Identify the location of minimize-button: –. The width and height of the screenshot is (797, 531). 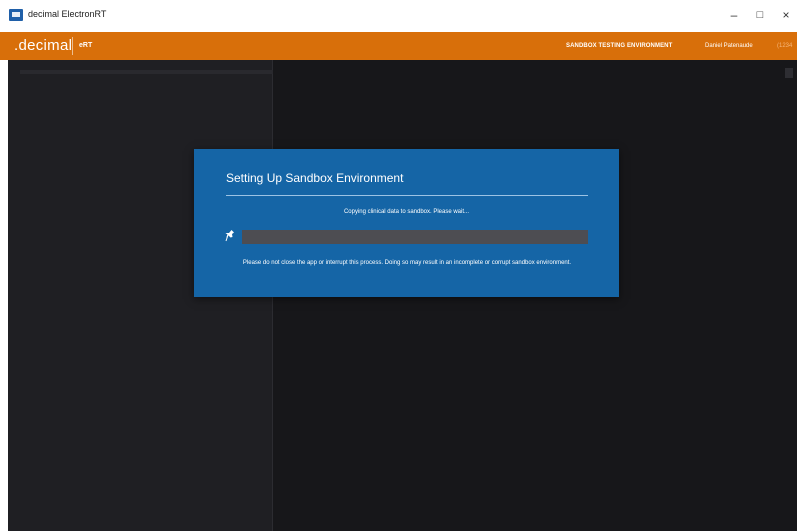
(734, 15).